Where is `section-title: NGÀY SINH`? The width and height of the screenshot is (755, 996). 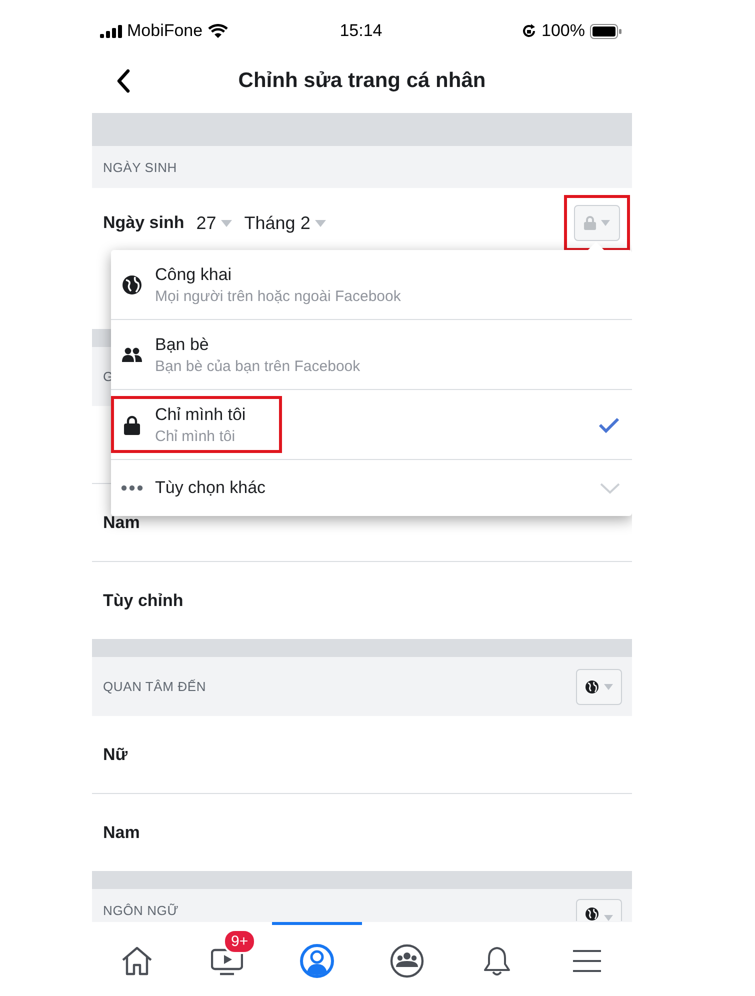
section-title: NGÀY SINH is located at coordinates (140, 167).